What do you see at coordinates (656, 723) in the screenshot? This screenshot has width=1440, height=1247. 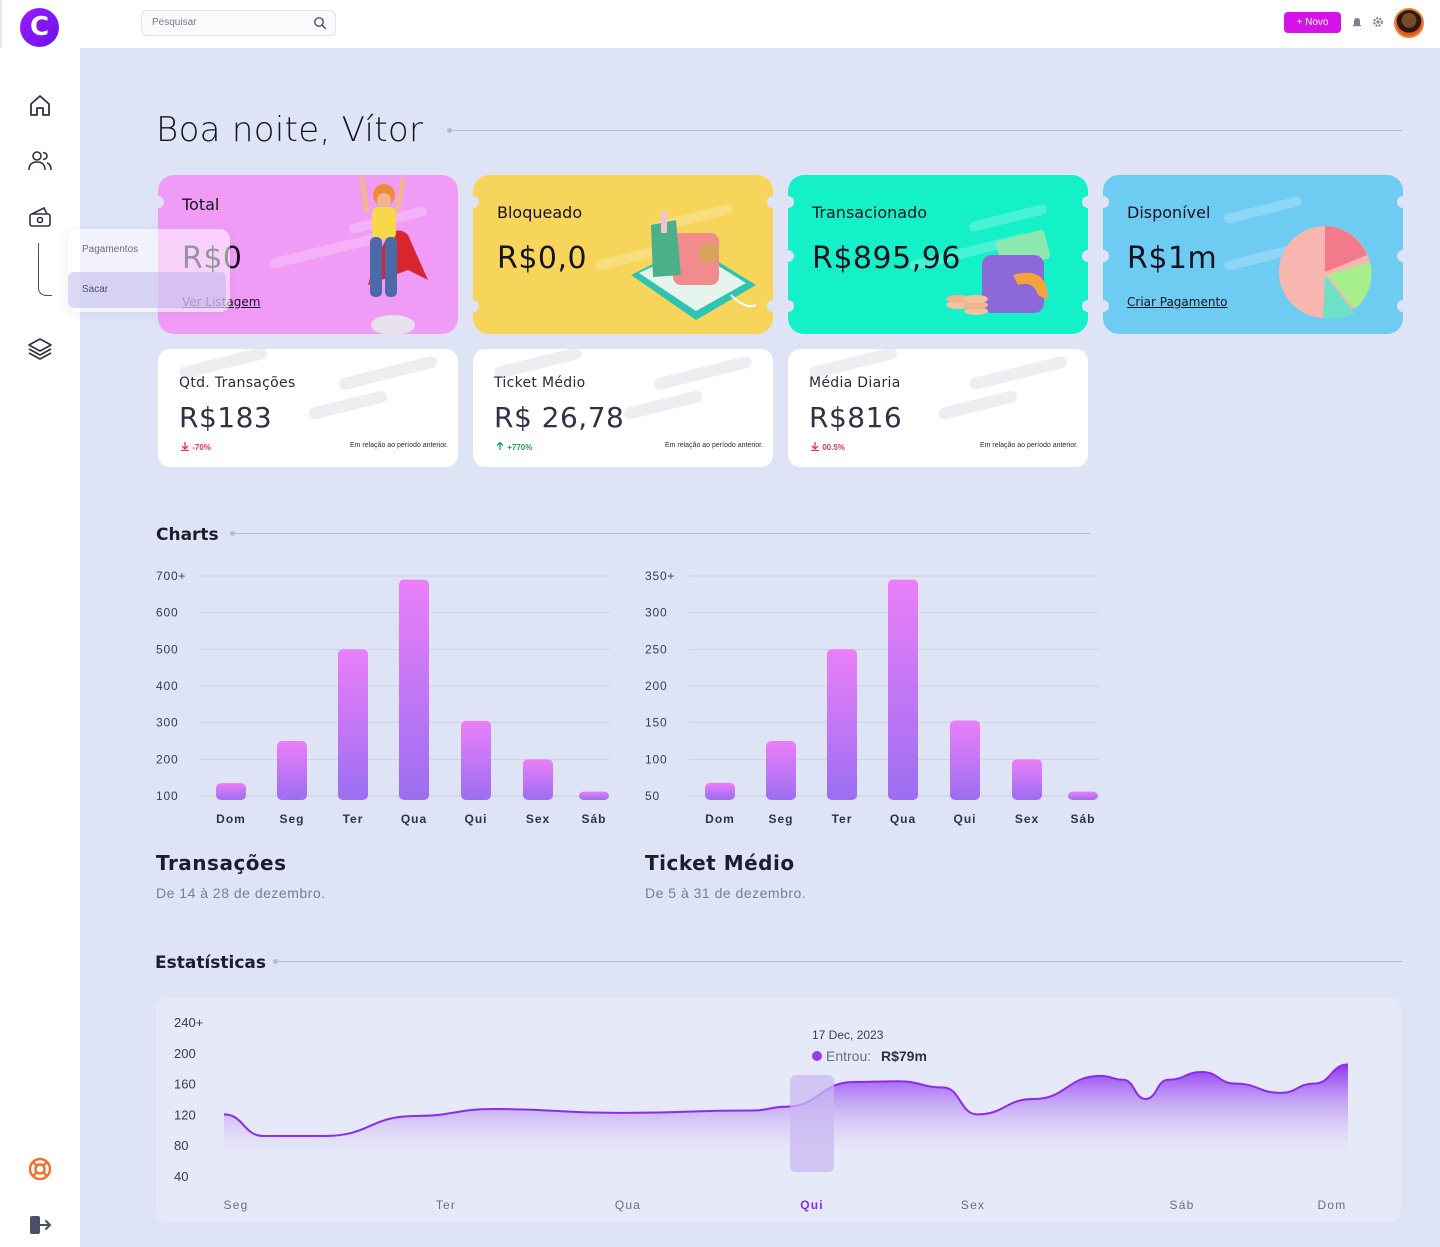 I see `y-tick-label: 150` at bounding box center [656, 723].